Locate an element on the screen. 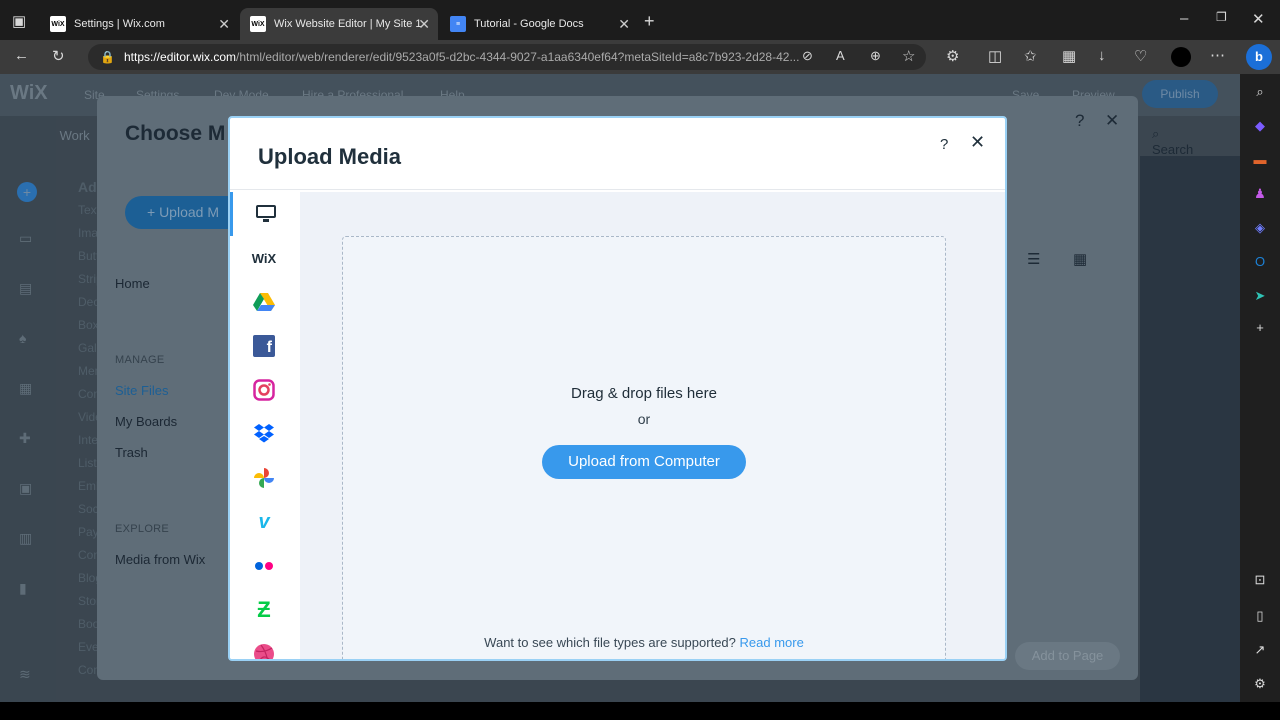 This screenshot has width=1280, height=720. source-google-photos is located at coordinates (264, 478).